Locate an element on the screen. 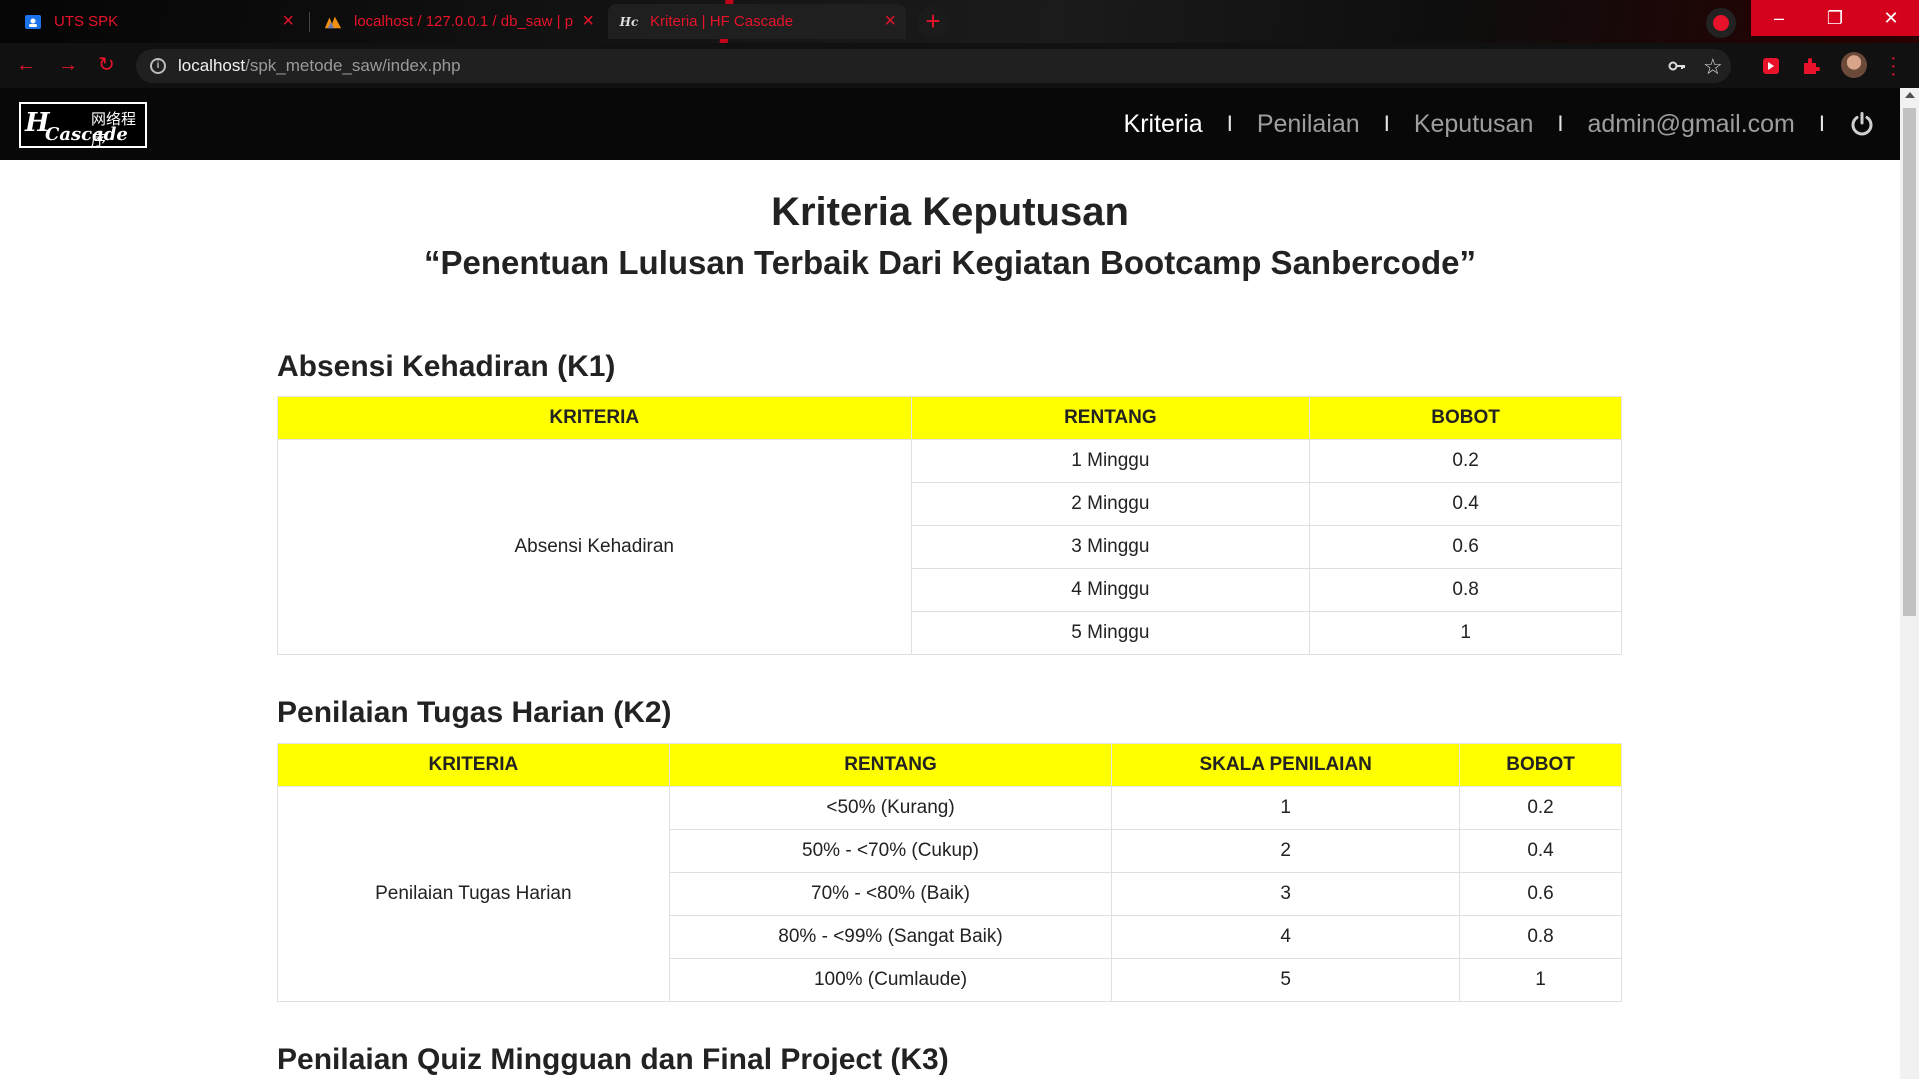  address-bar: i localhost/spk_metode_saw/index.php ☆ is located at coordinates (933, 66).